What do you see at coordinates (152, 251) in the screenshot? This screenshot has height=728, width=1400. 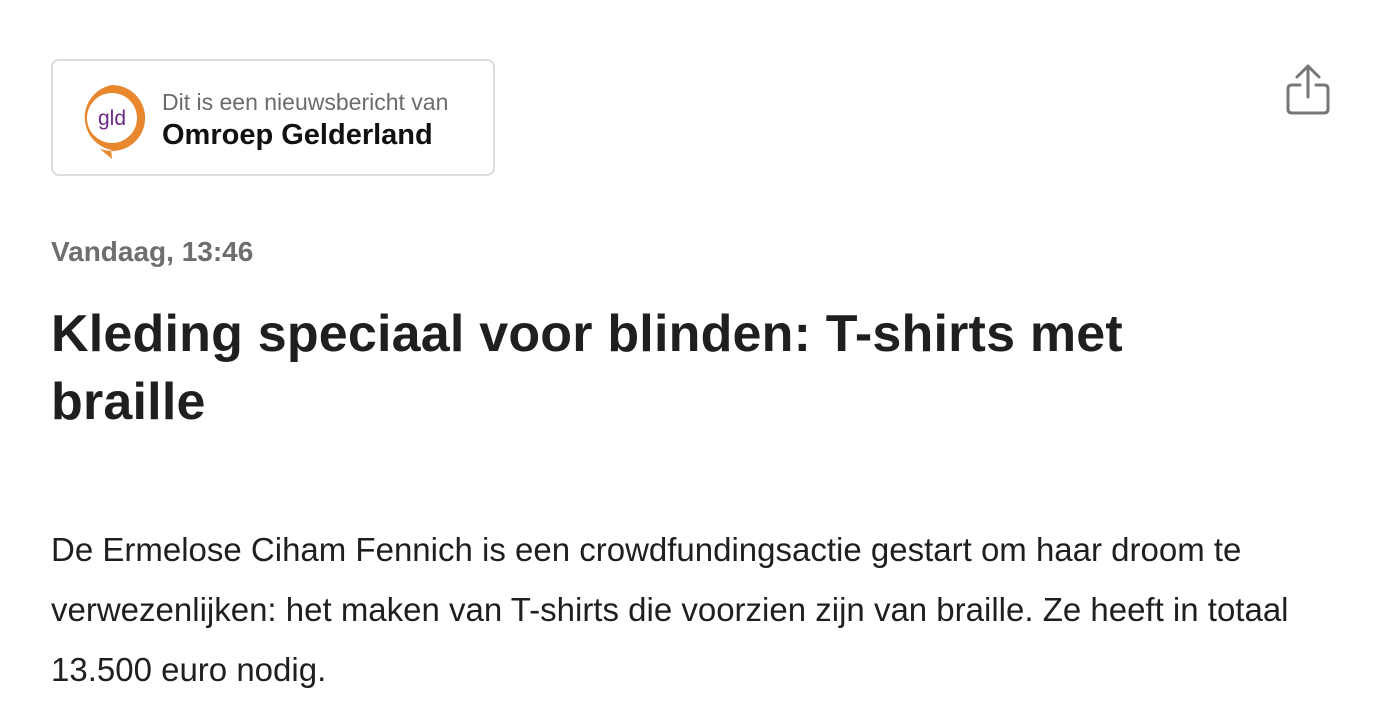 I see `article-timestamp: Vandaag, 13:46` at bounding box center [152, 251].